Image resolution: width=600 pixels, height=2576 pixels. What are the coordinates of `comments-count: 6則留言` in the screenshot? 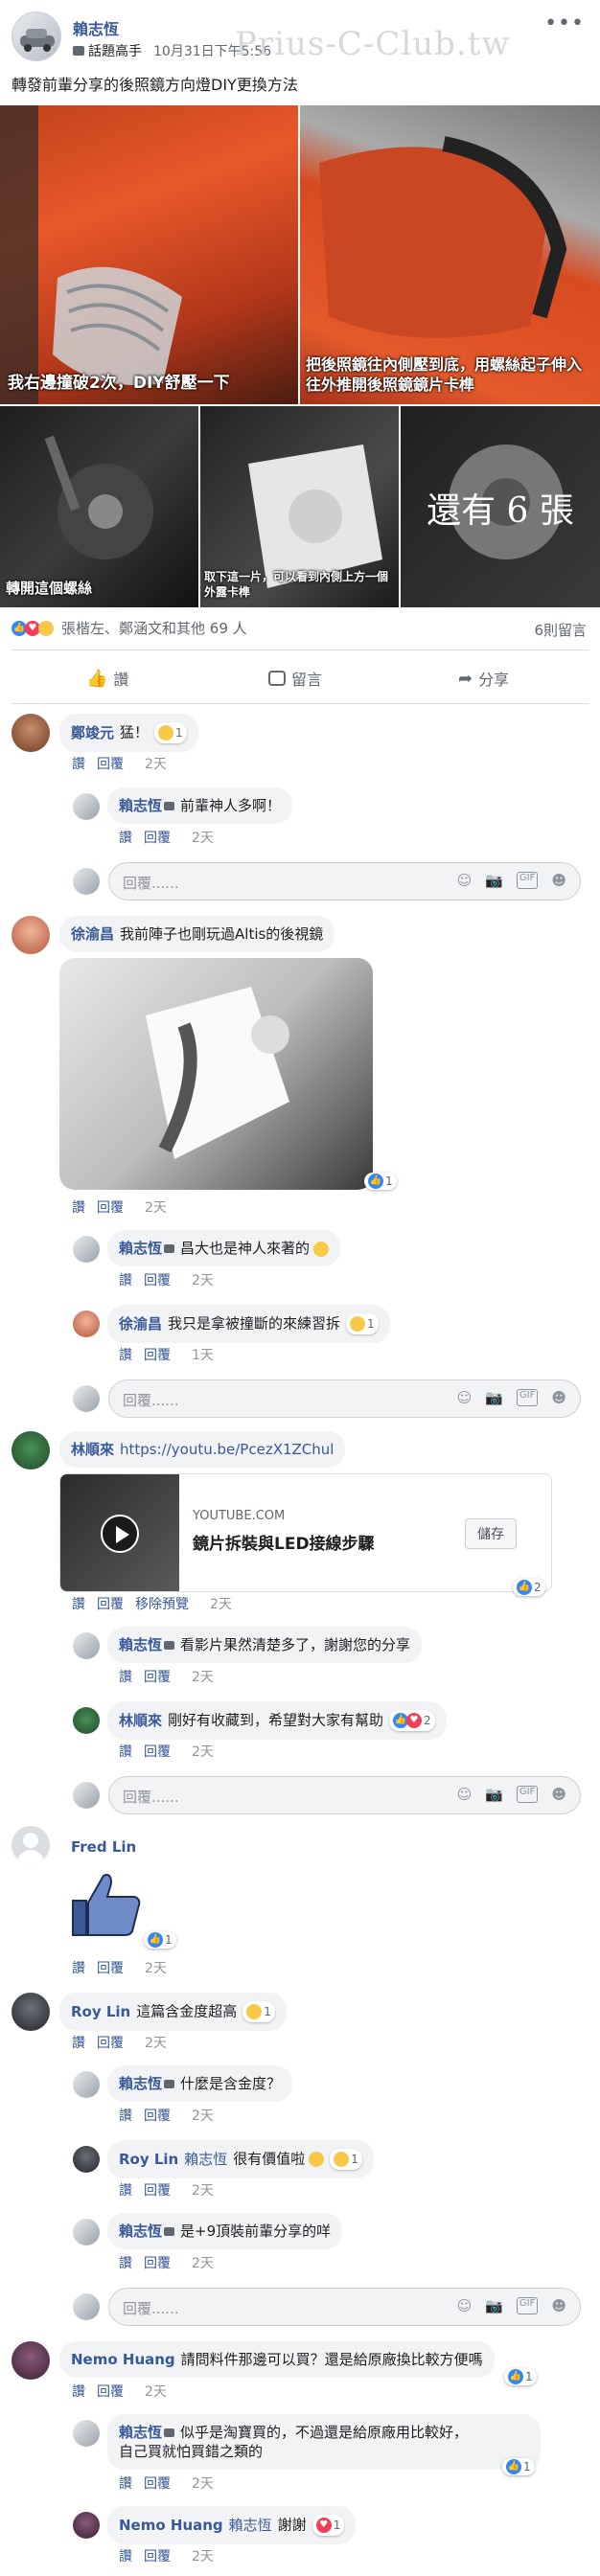 It's located at (560, 630).